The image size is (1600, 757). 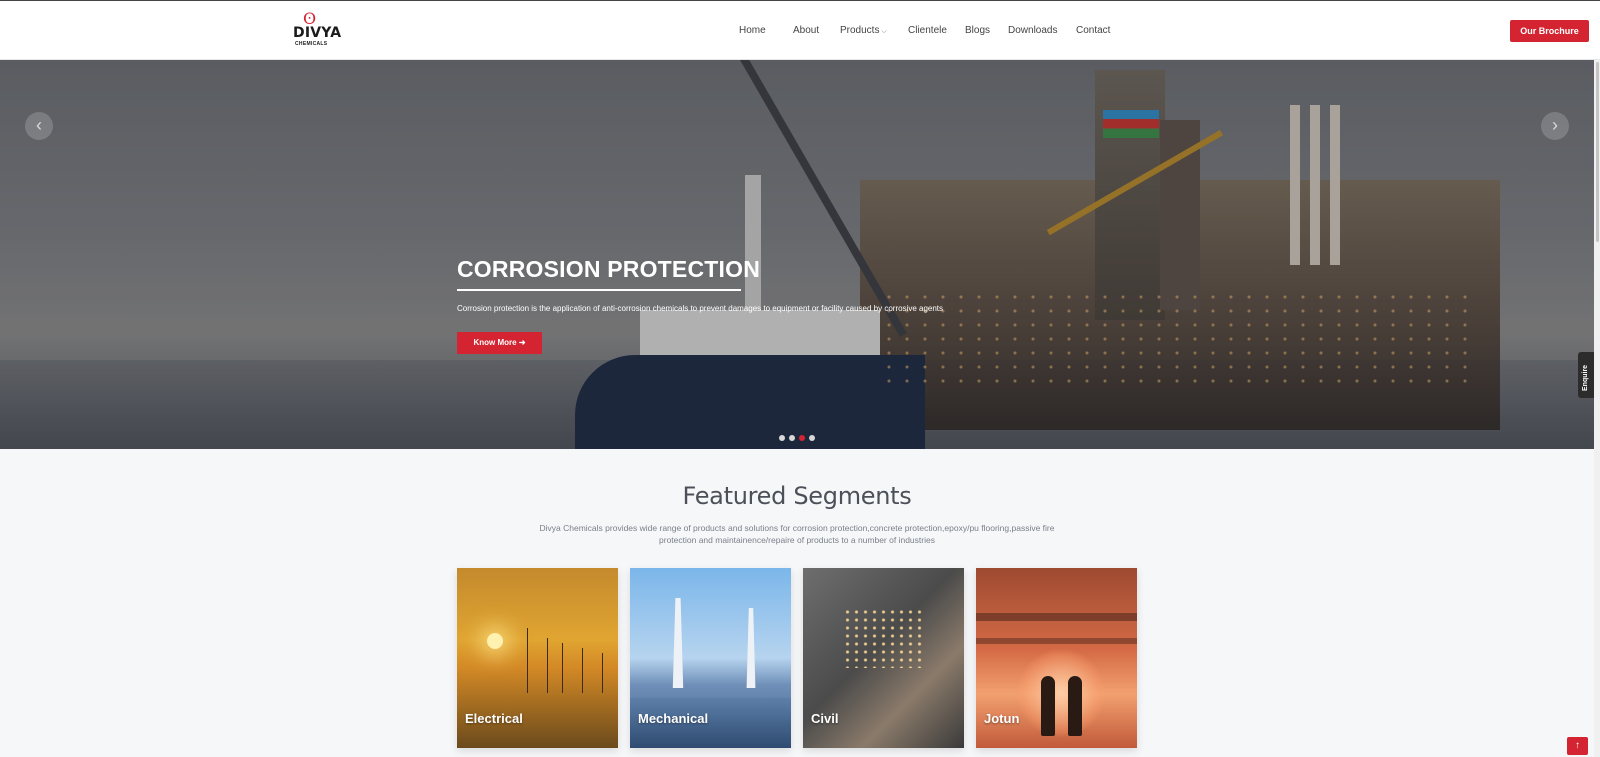 What do you see at coordinates (977, 31) in the screenshot?
I see `nav-blogs: Blogs` at bounding box center [977, 31].